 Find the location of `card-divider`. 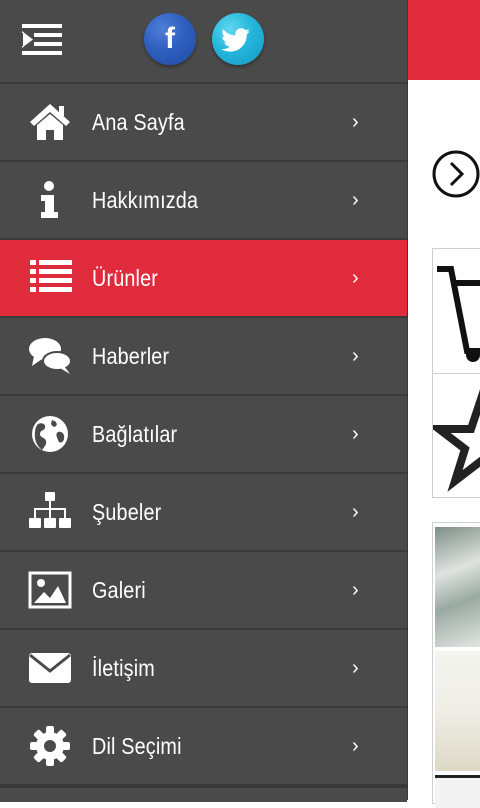

card-divider is located at coordinates (456, 373).